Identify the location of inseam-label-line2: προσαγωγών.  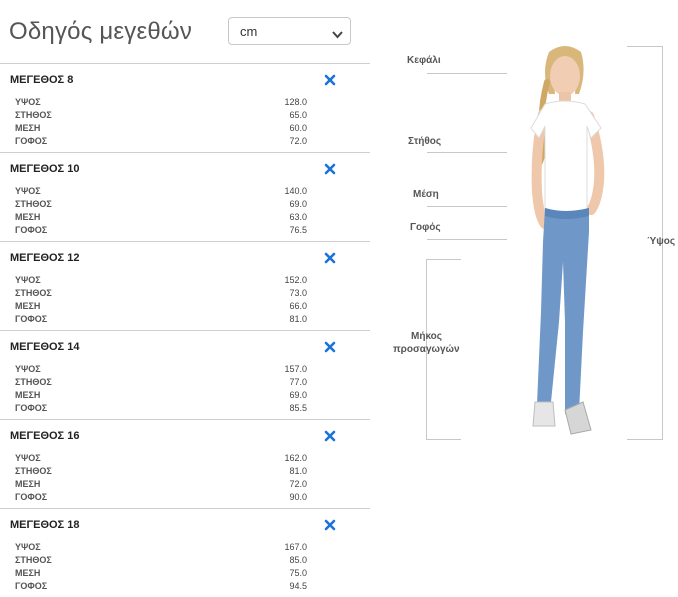
(426, 349).